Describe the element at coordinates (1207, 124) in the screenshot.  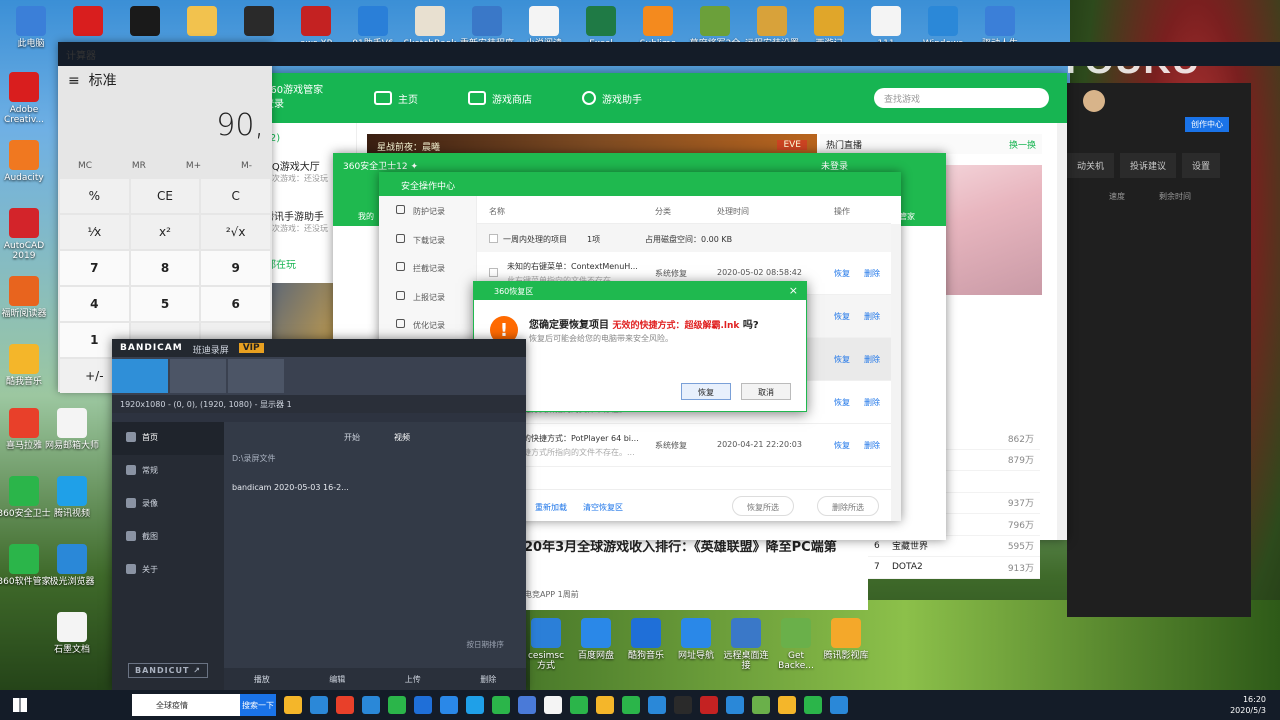
I see `creator-center-button: 创作中心` at that location.